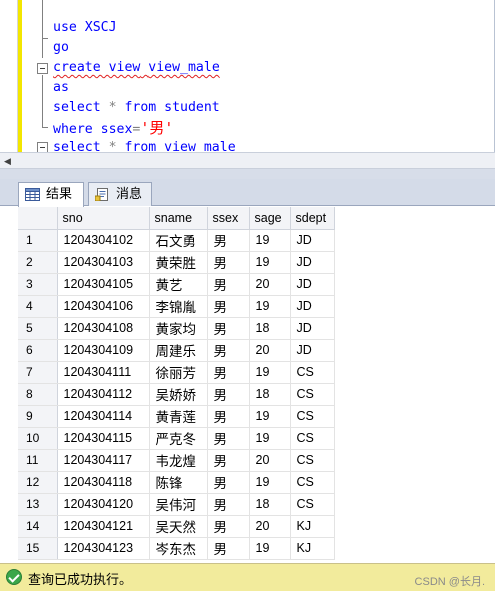  Describe the element at coordinates (247, 174) in the screenshot. I see `pane-splitter` at that location.